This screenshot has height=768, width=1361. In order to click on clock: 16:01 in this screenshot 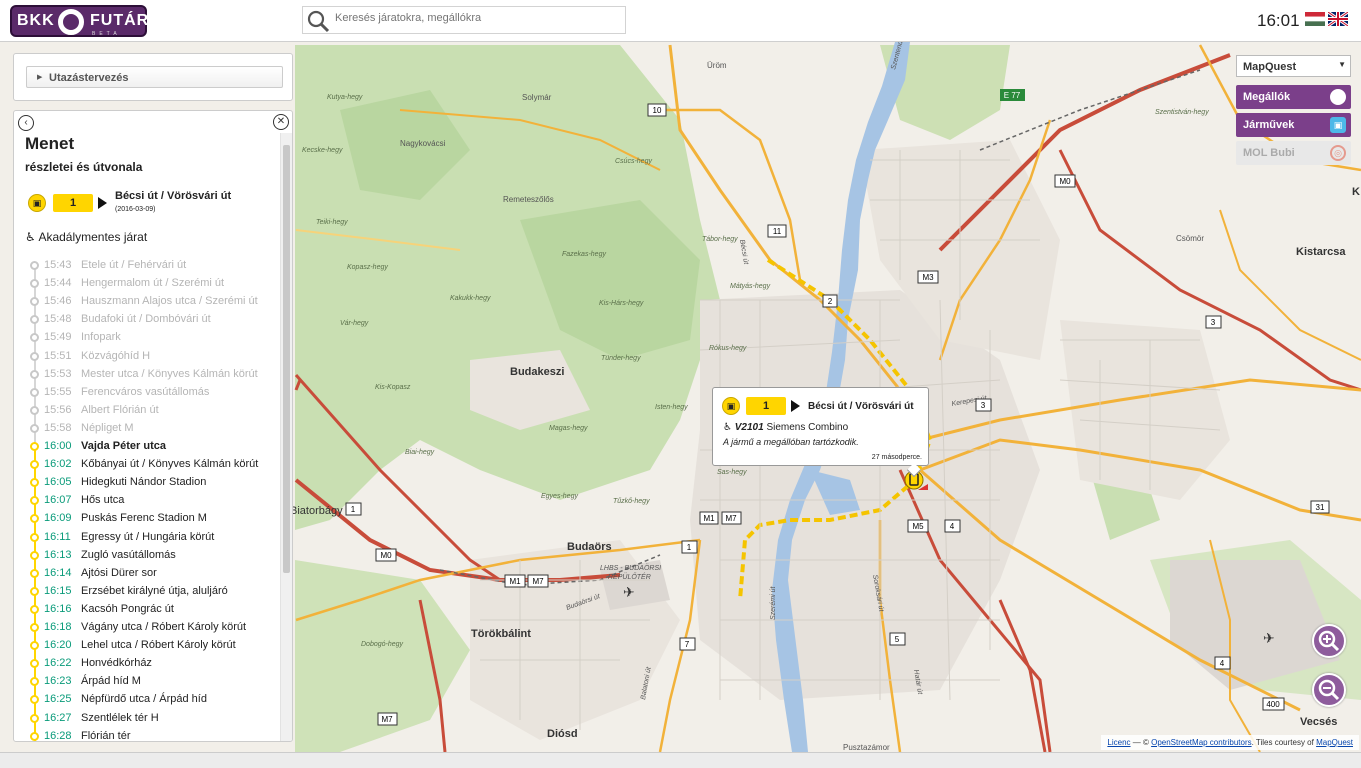, I will do `click(1278, 20)`.